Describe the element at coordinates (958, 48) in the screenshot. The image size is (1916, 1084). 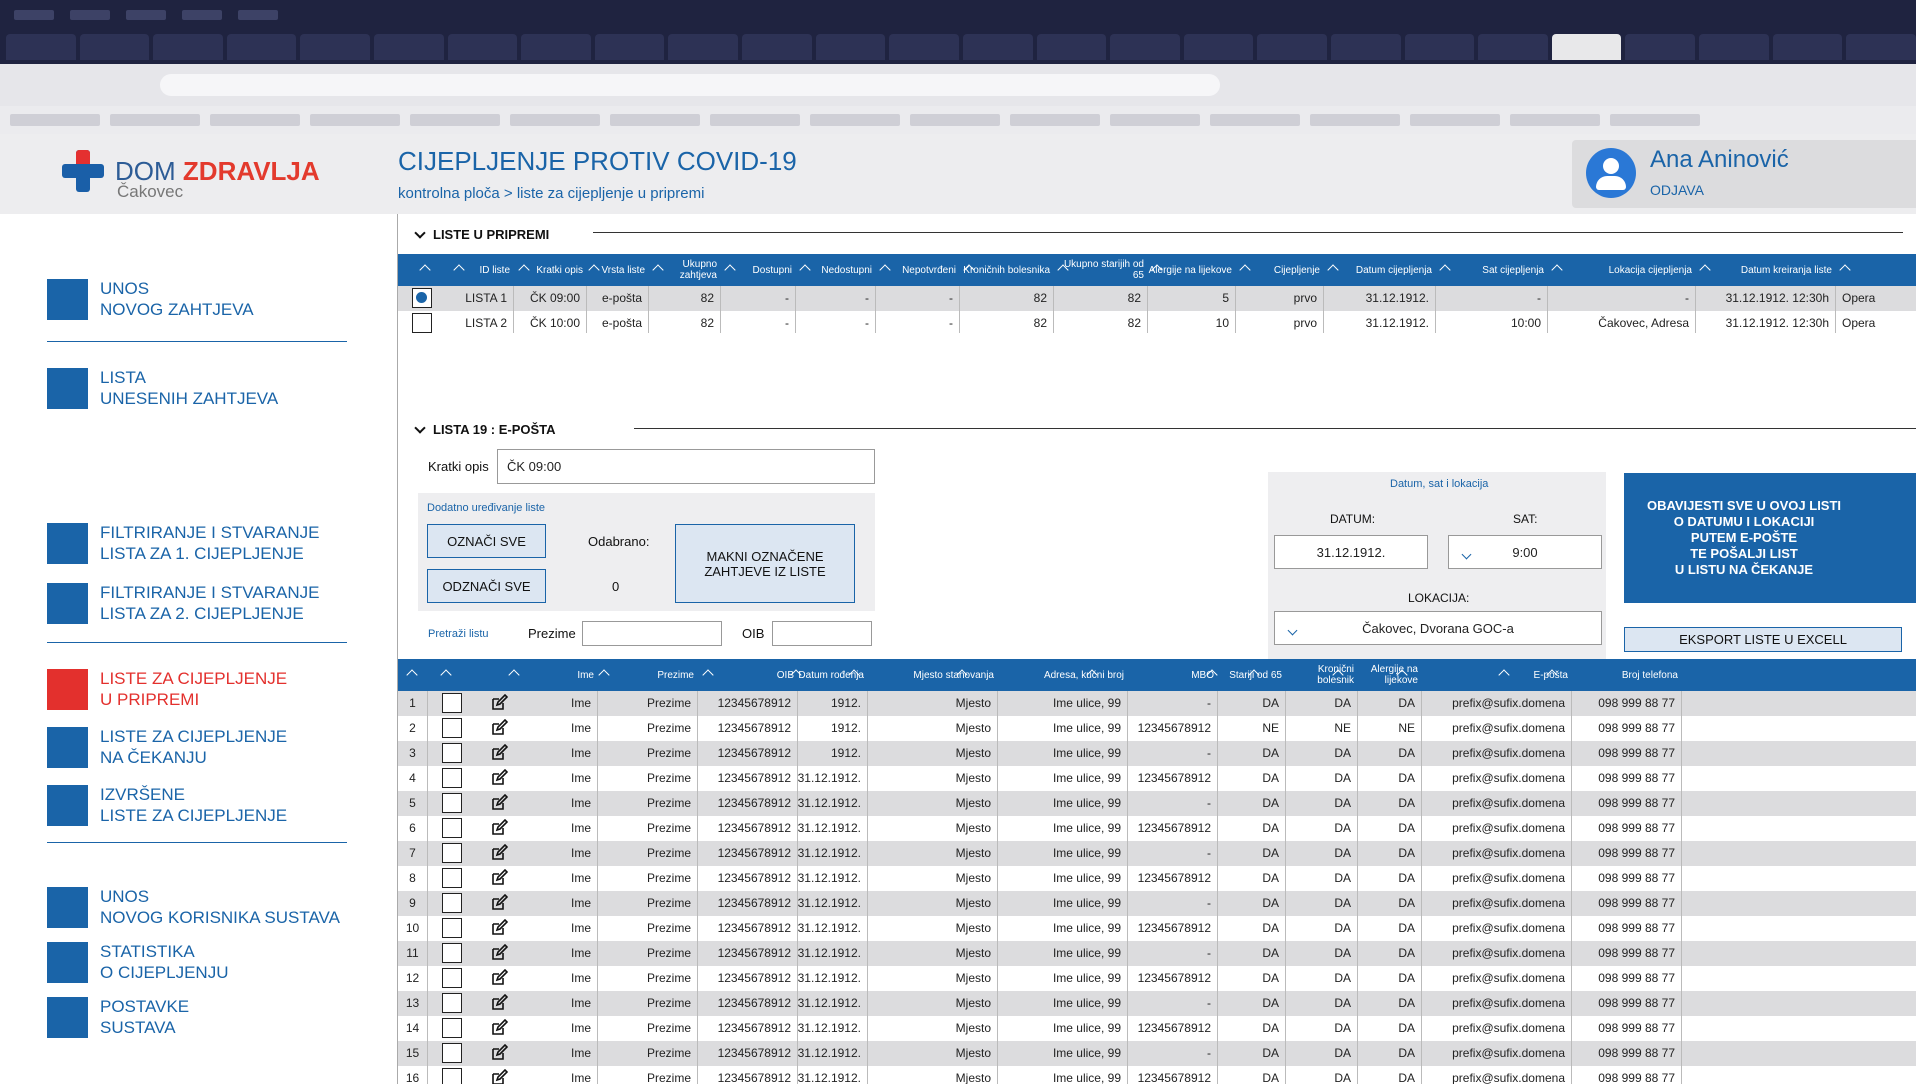
I see `browser-tabs` at that location.